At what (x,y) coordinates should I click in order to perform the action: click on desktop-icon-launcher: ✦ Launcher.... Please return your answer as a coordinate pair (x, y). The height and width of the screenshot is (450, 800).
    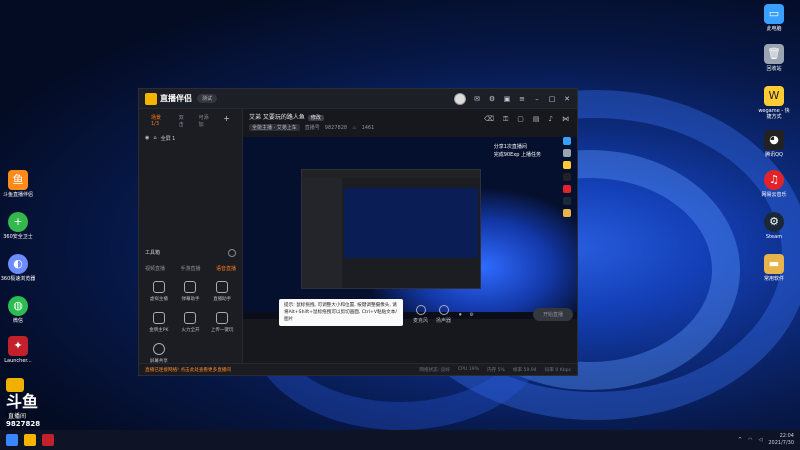
    Looking at the image, I should click on (18, 350).